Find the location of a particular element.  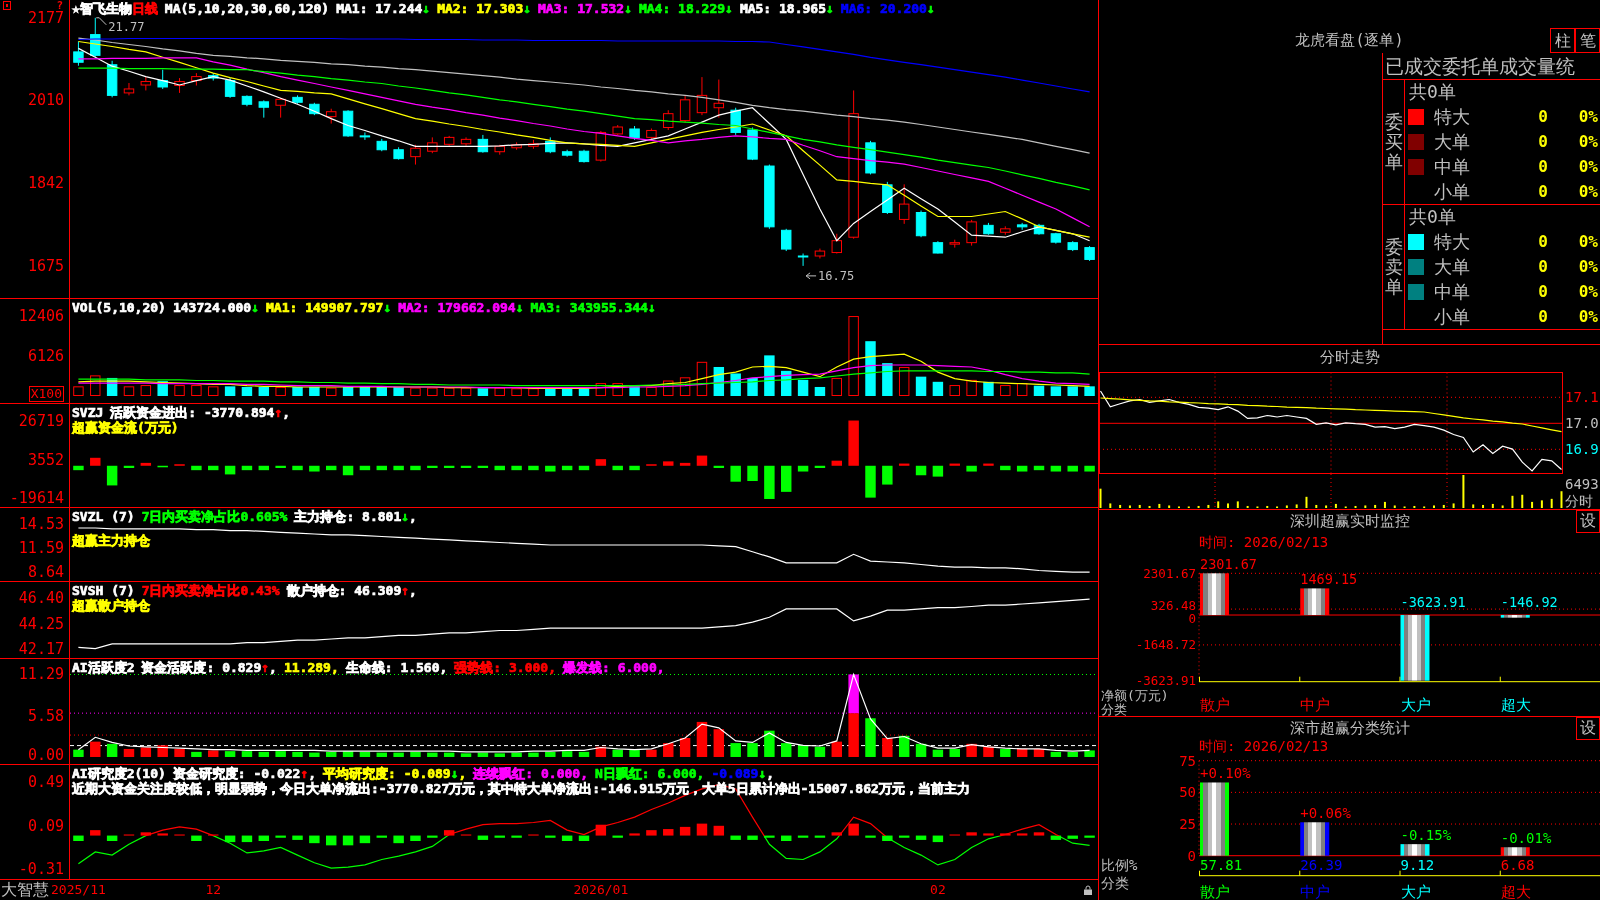

order-size-label: 大单 is located at coordinates (1452, 141).